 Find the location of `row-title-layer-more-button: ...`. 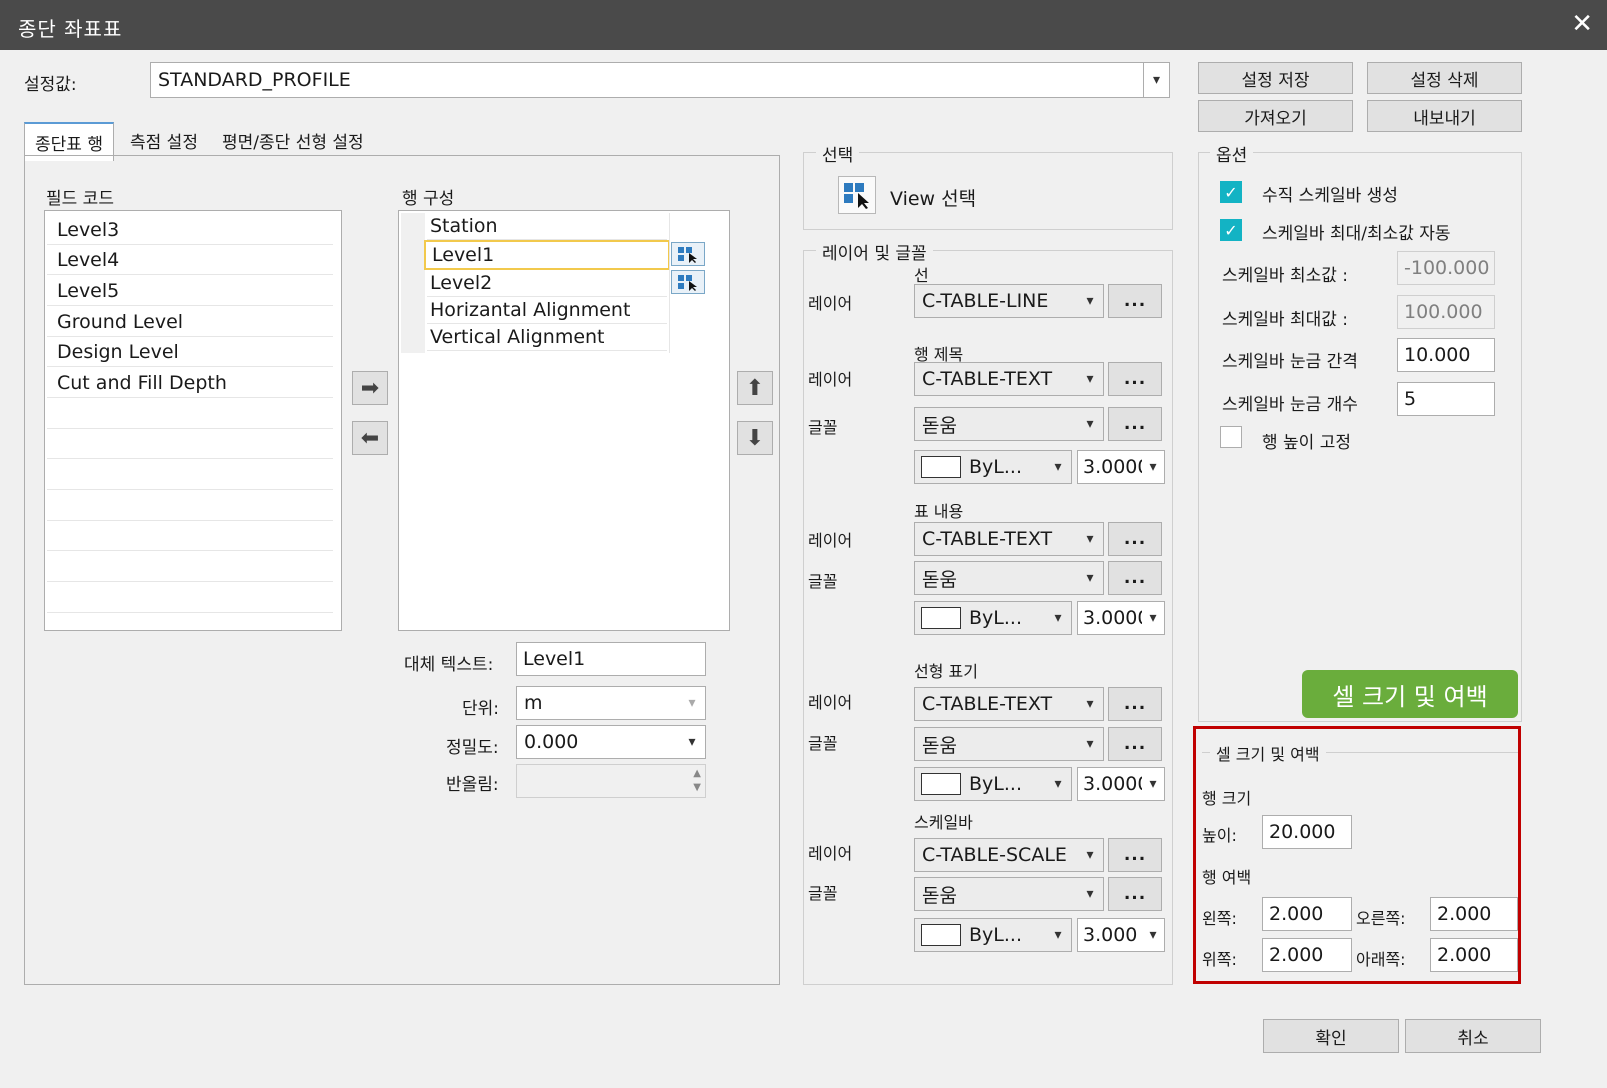

row-title-layer-more-button: ... is located at coordinates (1135, 379).